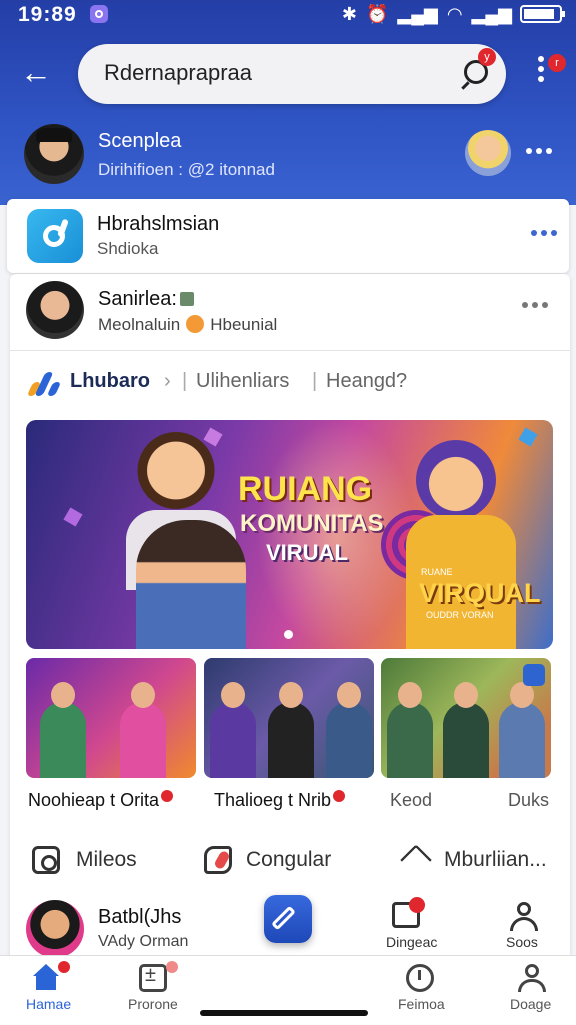 The width and height of the screenshot is (576, 1025). I want to click on message-label: Dingeac, so click(412, 942).